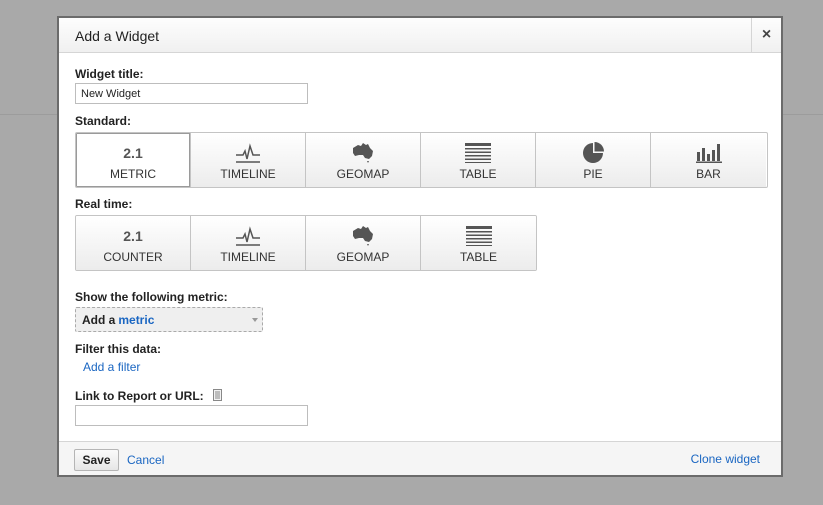  What do you see at coordinates (217, 396) in the screenshot?
I see `document-icon` at bounding box center [217, 396].